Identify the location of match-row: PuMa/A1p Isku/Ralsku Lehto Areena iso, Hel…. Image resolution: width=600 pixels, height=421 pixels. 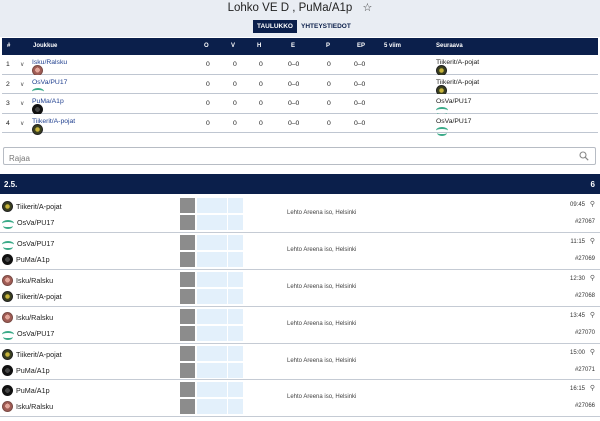
(300, 399).